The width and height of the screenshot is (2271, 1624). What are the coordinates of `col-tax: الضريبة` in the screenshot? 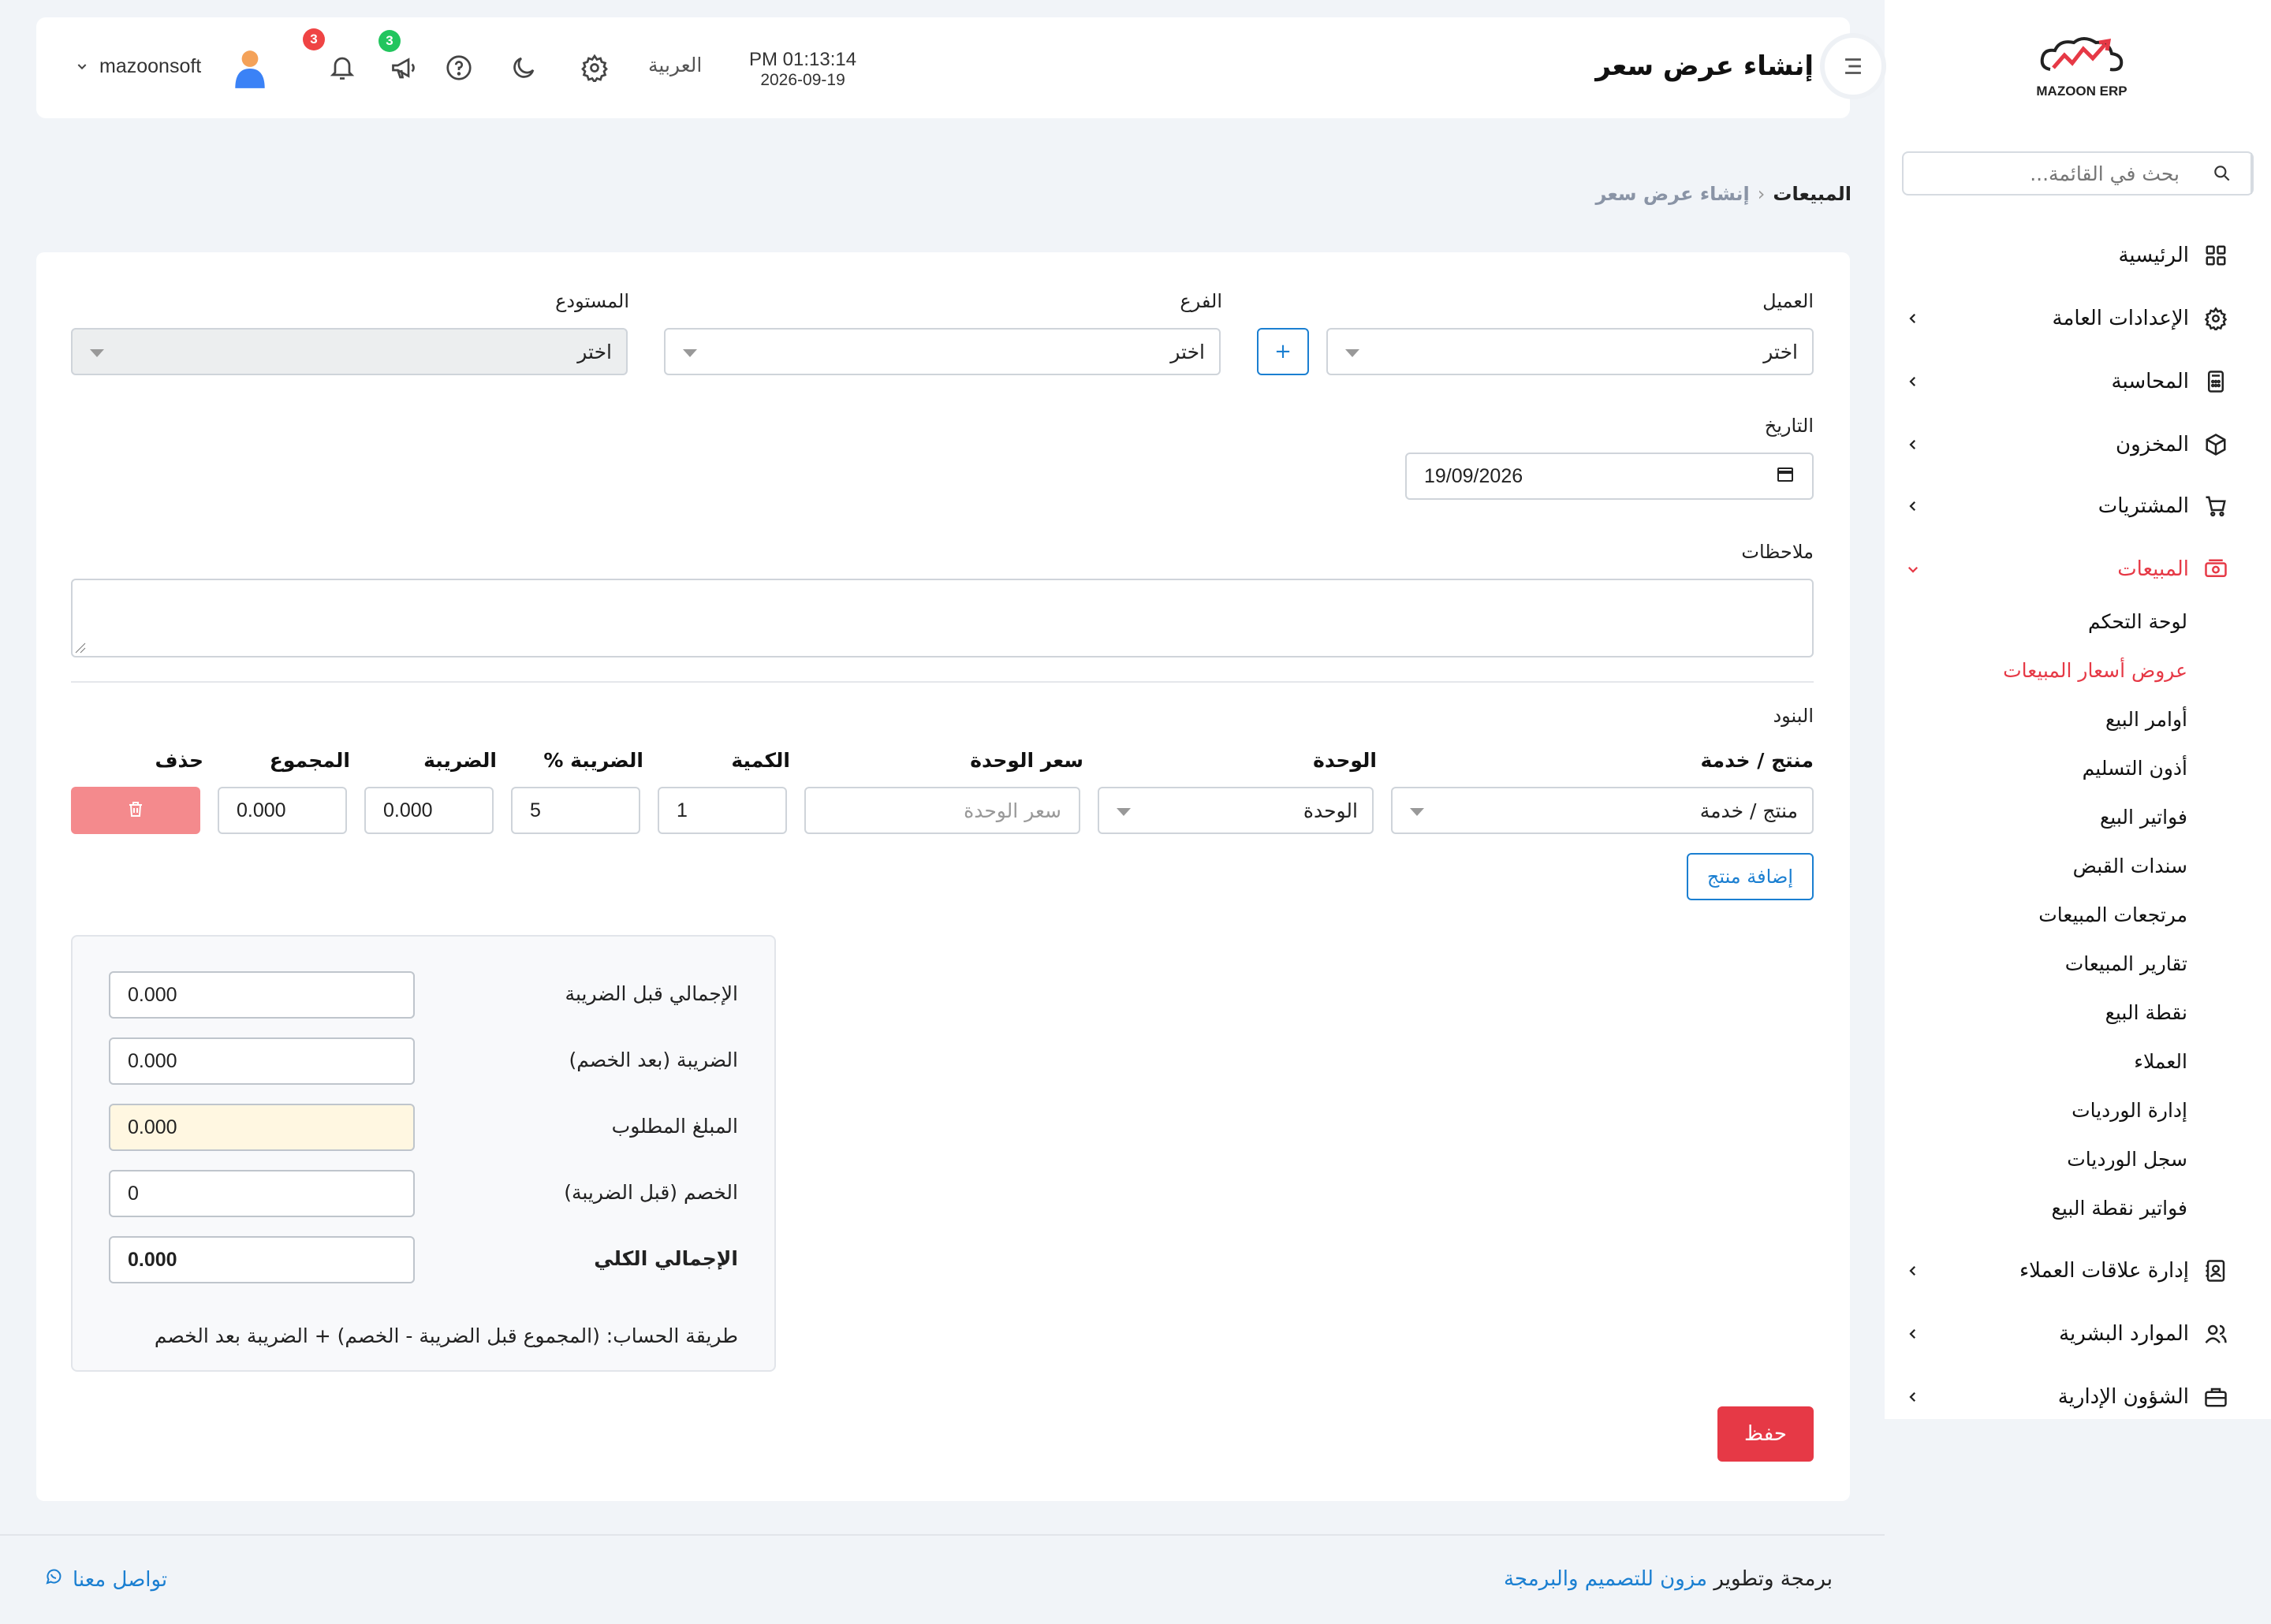 It's located at (460, 760).